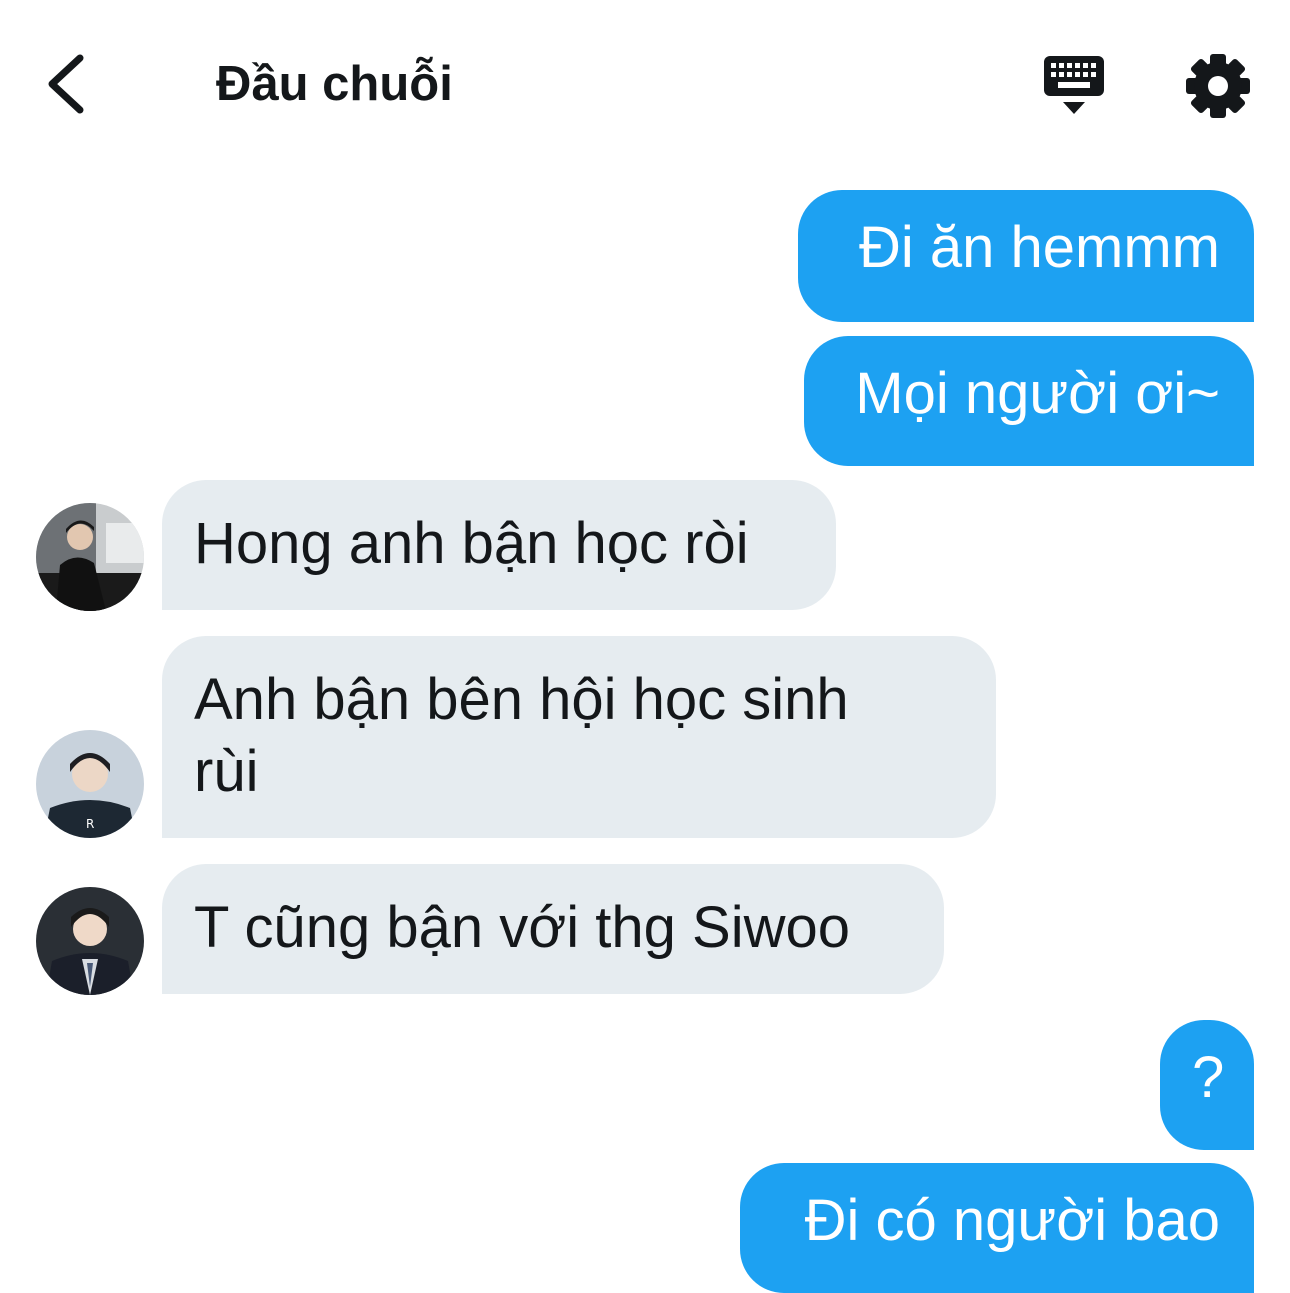 The image size is (1290, 1293). Describe the element at coordinates (522, 927) in the screenshot. I see `message-text: T cũng bận với thg Siwoo` at that location.